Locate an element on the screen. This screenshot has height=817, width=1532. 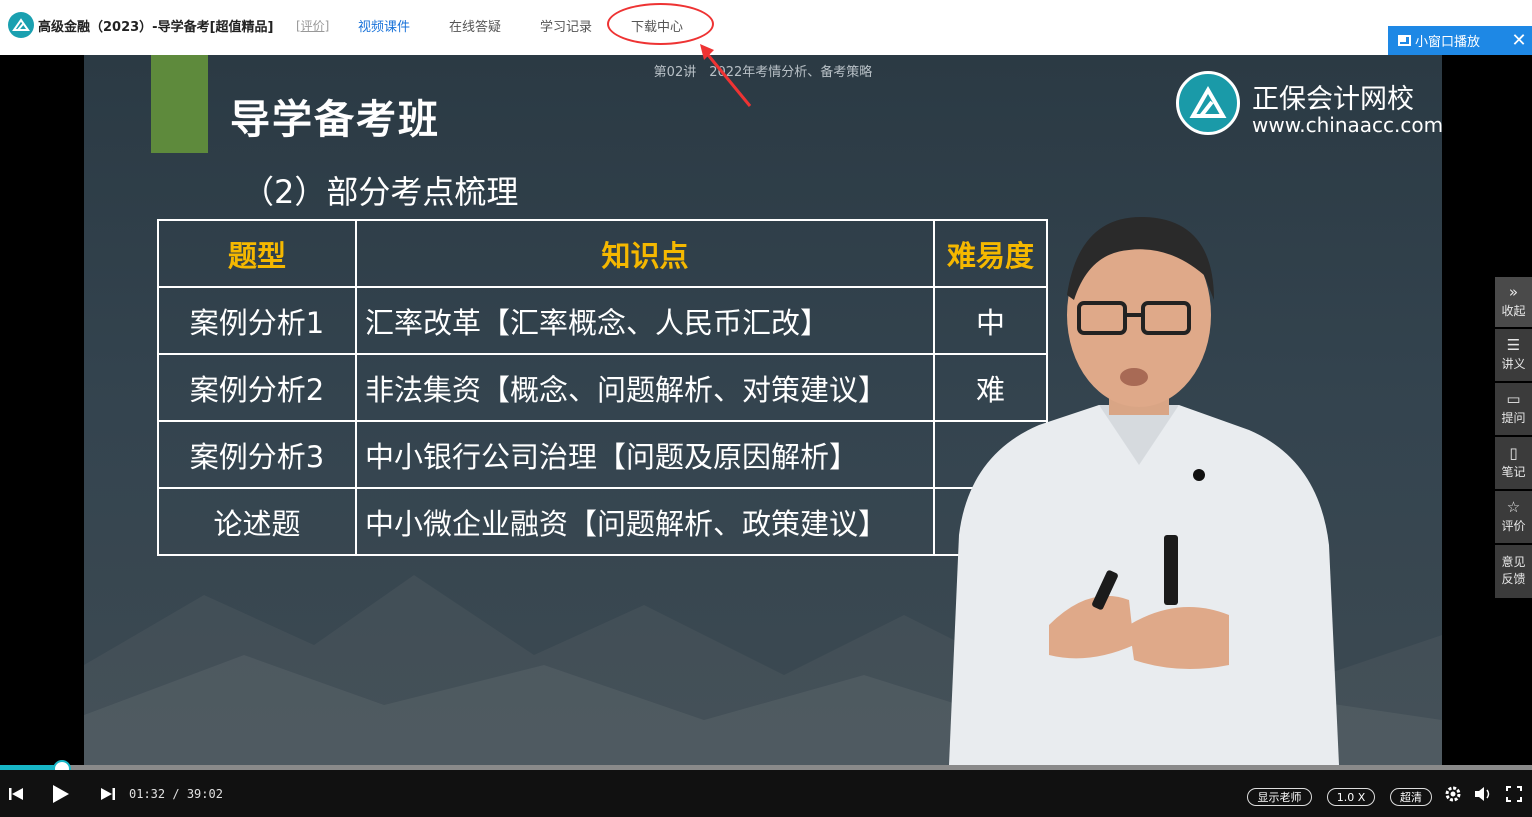
table-header-row: 题型 知识点 难易度 is located at coordinates (602, 253).